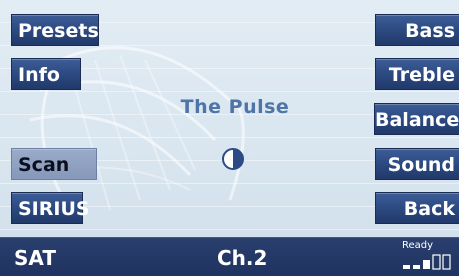 The height and width of the screenshot is (276, 459). What do you see at coordinates (417, 30) in the screenshot?
I see `bass-button: Bass` at bounding box center [417, 30].